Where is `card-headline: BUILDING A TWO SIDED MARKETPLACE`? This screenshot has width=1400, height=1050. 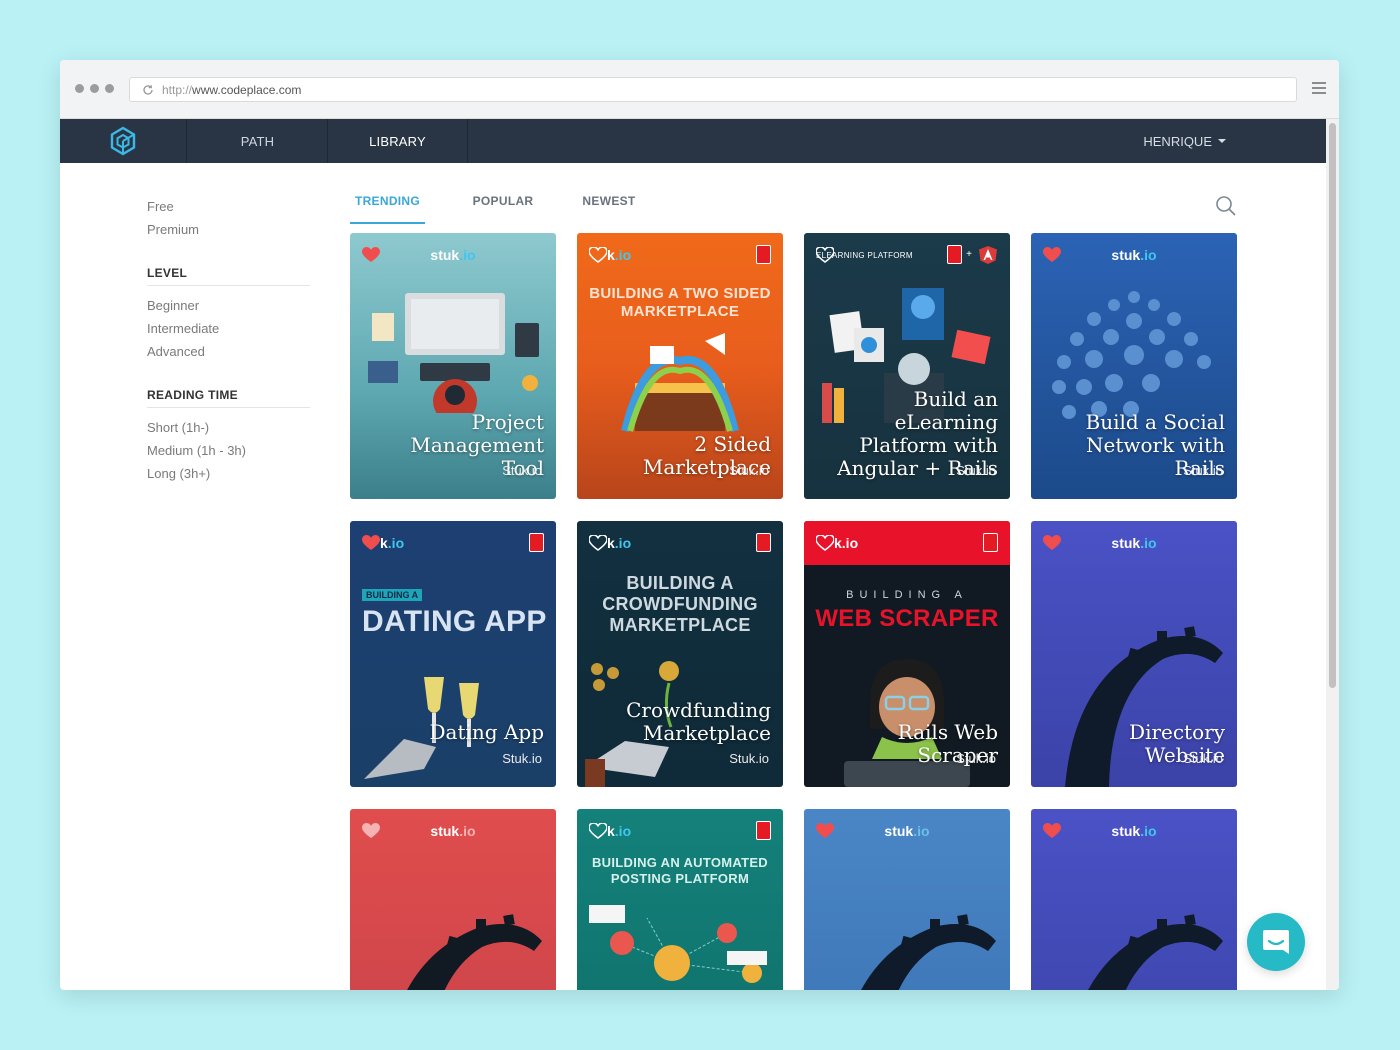 card-headline: BUILDING A TWO SIDED MARKETPLACE is located at coordinates (680, 302).